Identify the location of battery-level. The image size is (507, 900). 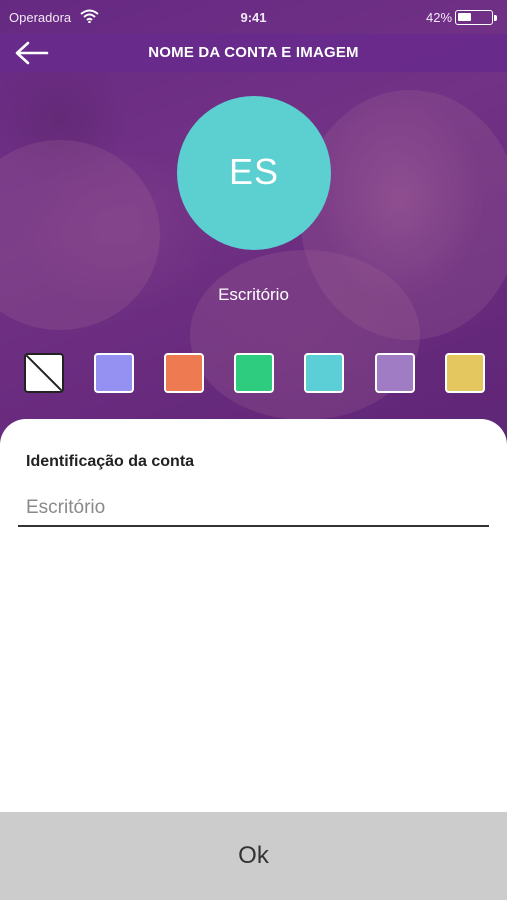
(464, 17).